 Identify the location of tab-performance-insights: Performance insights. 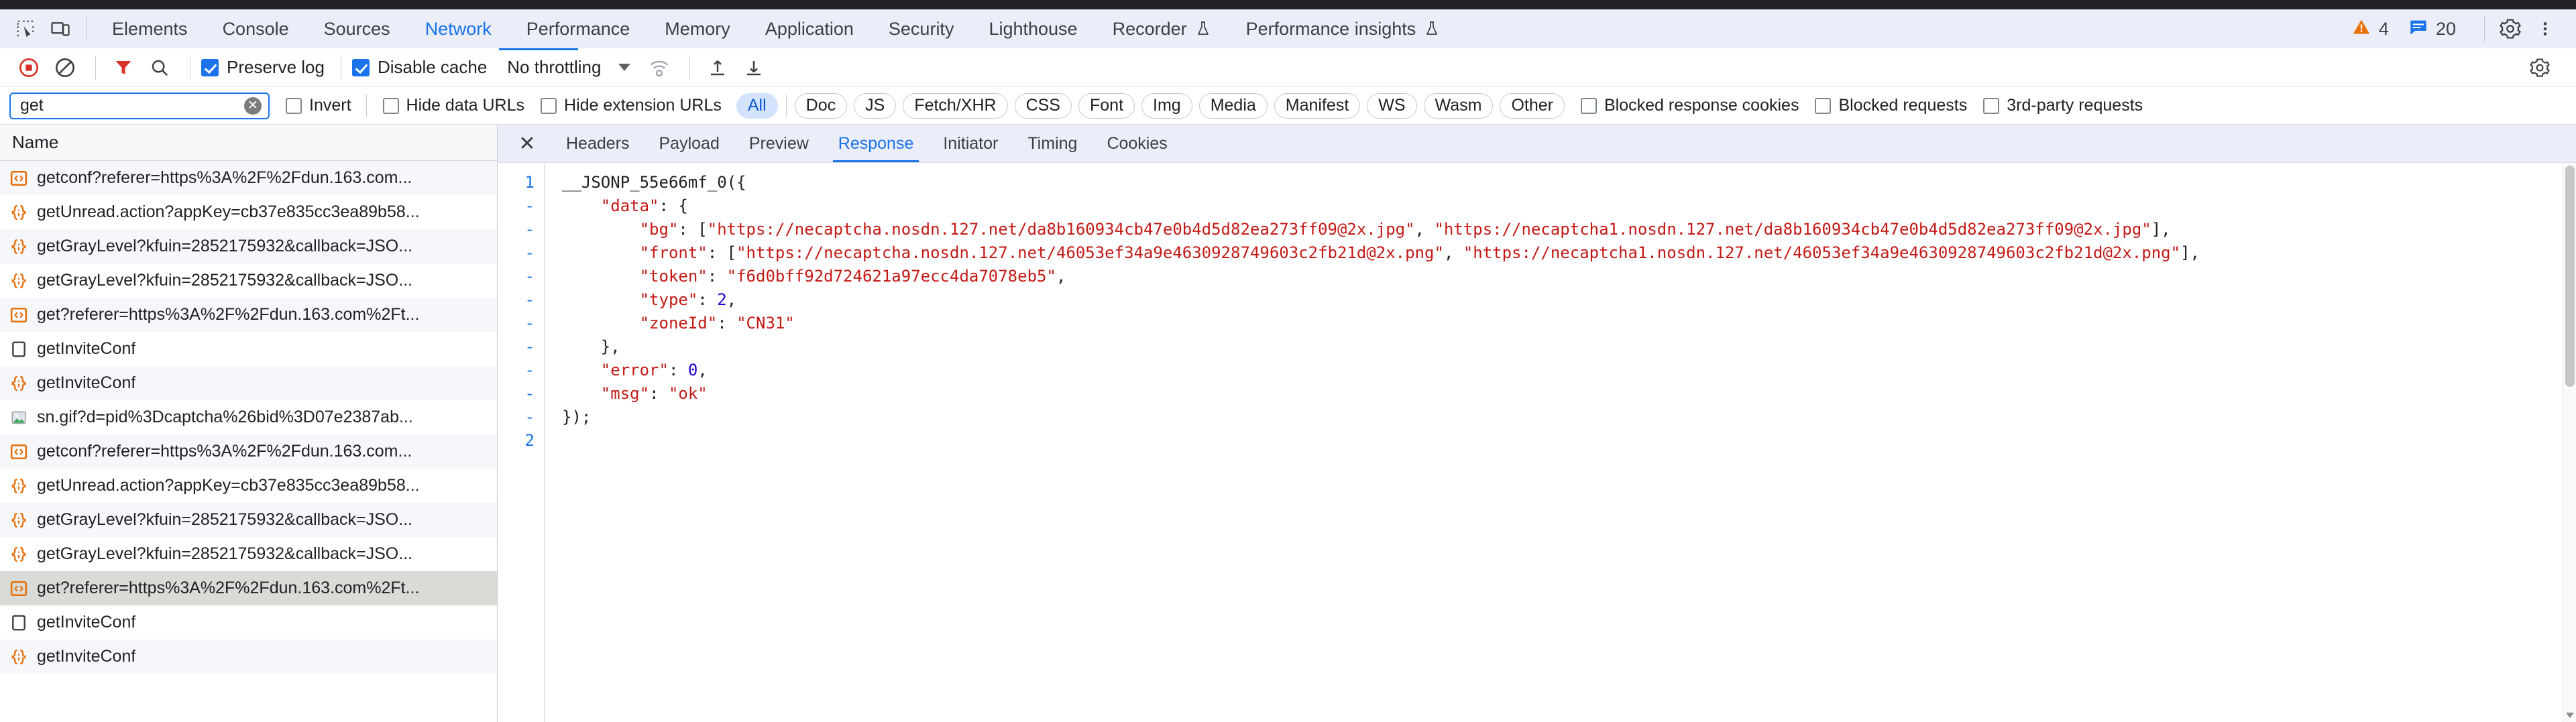
(1343, 29).